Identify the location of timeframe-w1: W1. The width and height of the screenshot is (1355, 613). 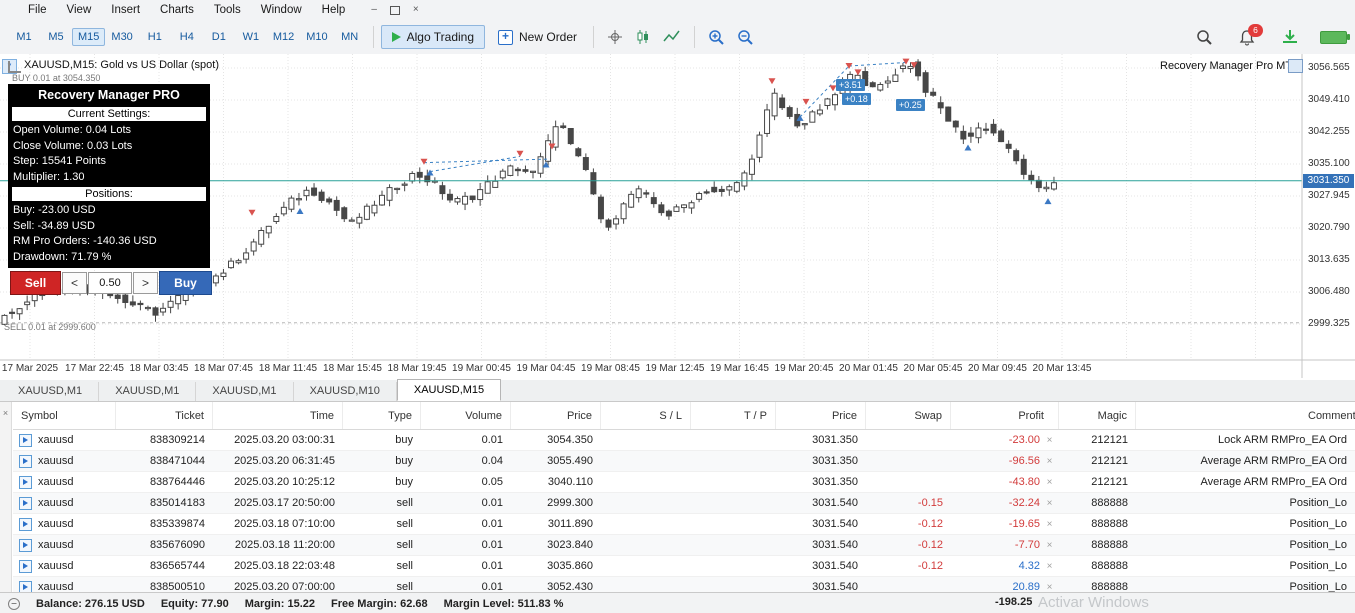
(251, 37).